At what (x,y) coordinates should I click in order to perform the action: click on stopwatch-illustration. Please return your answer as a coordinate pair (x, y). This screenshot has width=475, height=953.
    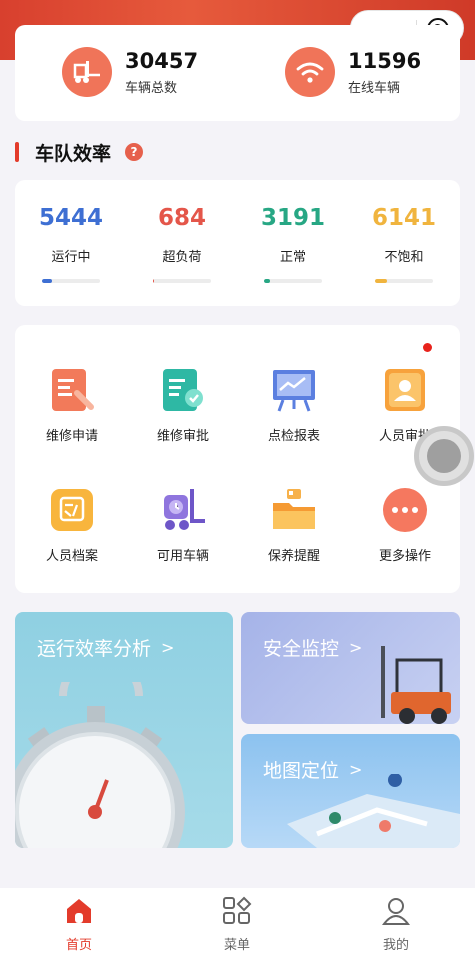
    Looking at the image, I should click on (100, 765).